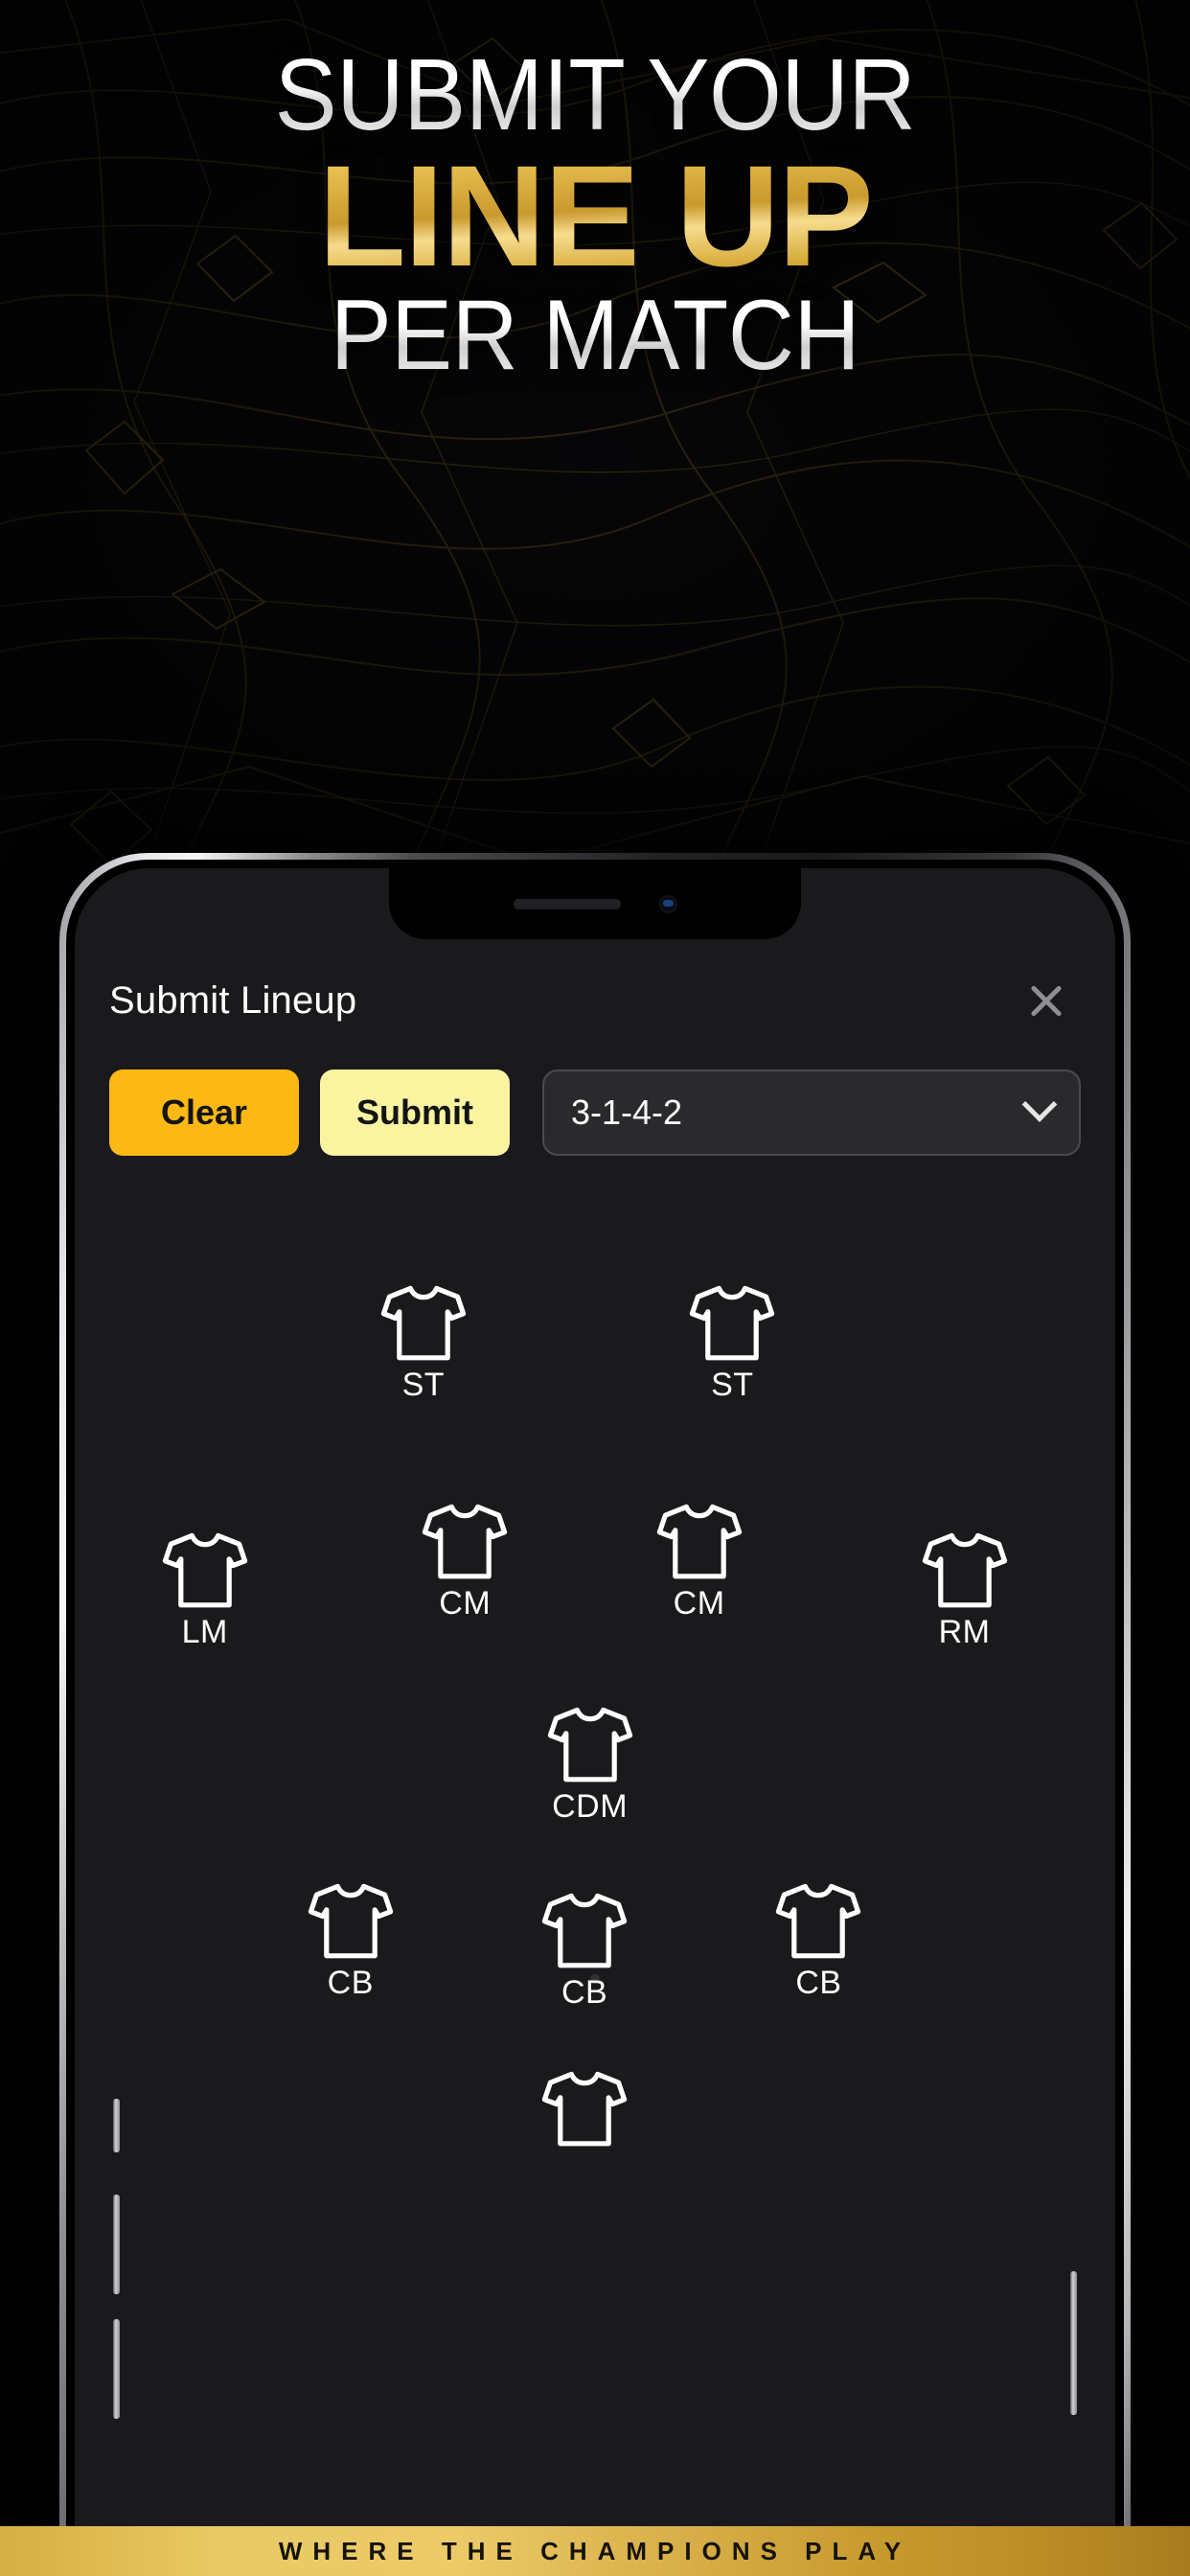 Image resolution: width=1190 pixels, height=2576 pixels. Describe the element at coordinates (415, 1113) in the screenshot. I see `submit-button: Submit` at that location.